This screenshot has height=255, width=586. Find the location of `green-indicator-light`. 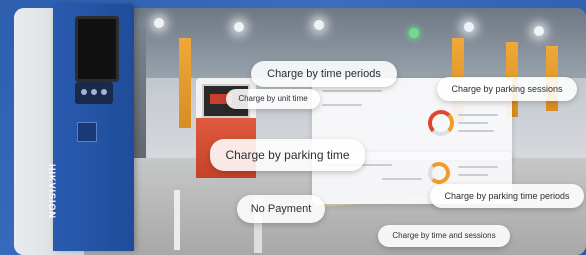

green-indicator-light is located at coordinates (414, 33).